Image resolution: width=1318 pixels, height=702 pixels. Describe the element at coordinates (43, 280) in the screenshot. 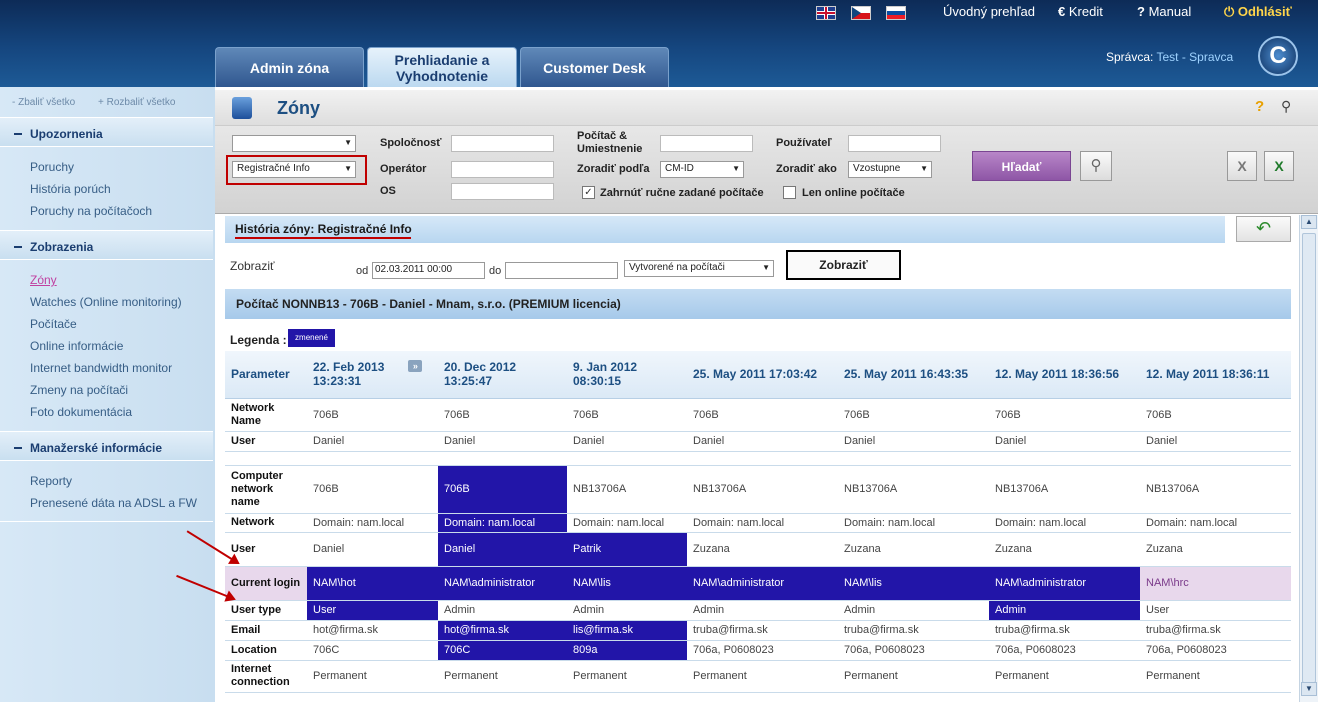

I see `sidebar-item-zony: Zóny` at that location.